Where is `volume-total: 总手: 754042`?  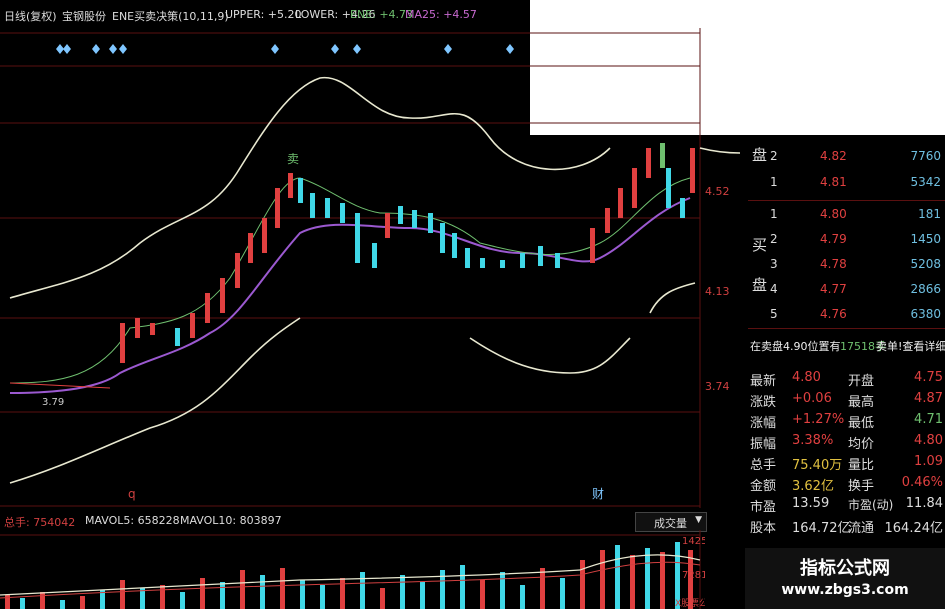
volume-total: 总手: 754042 is located at coordinates (40, 522).